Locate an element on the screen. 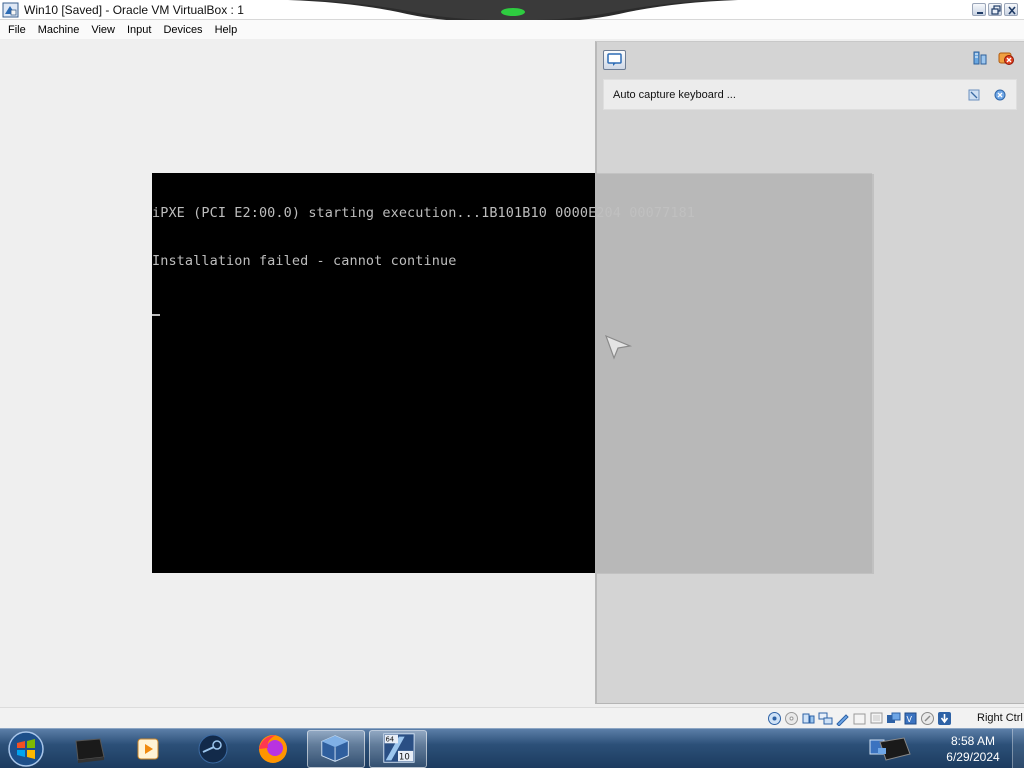 This screenshot has height=768, width=1024. win10-vm-app: 64 10 is located at coordinates (398, 749).